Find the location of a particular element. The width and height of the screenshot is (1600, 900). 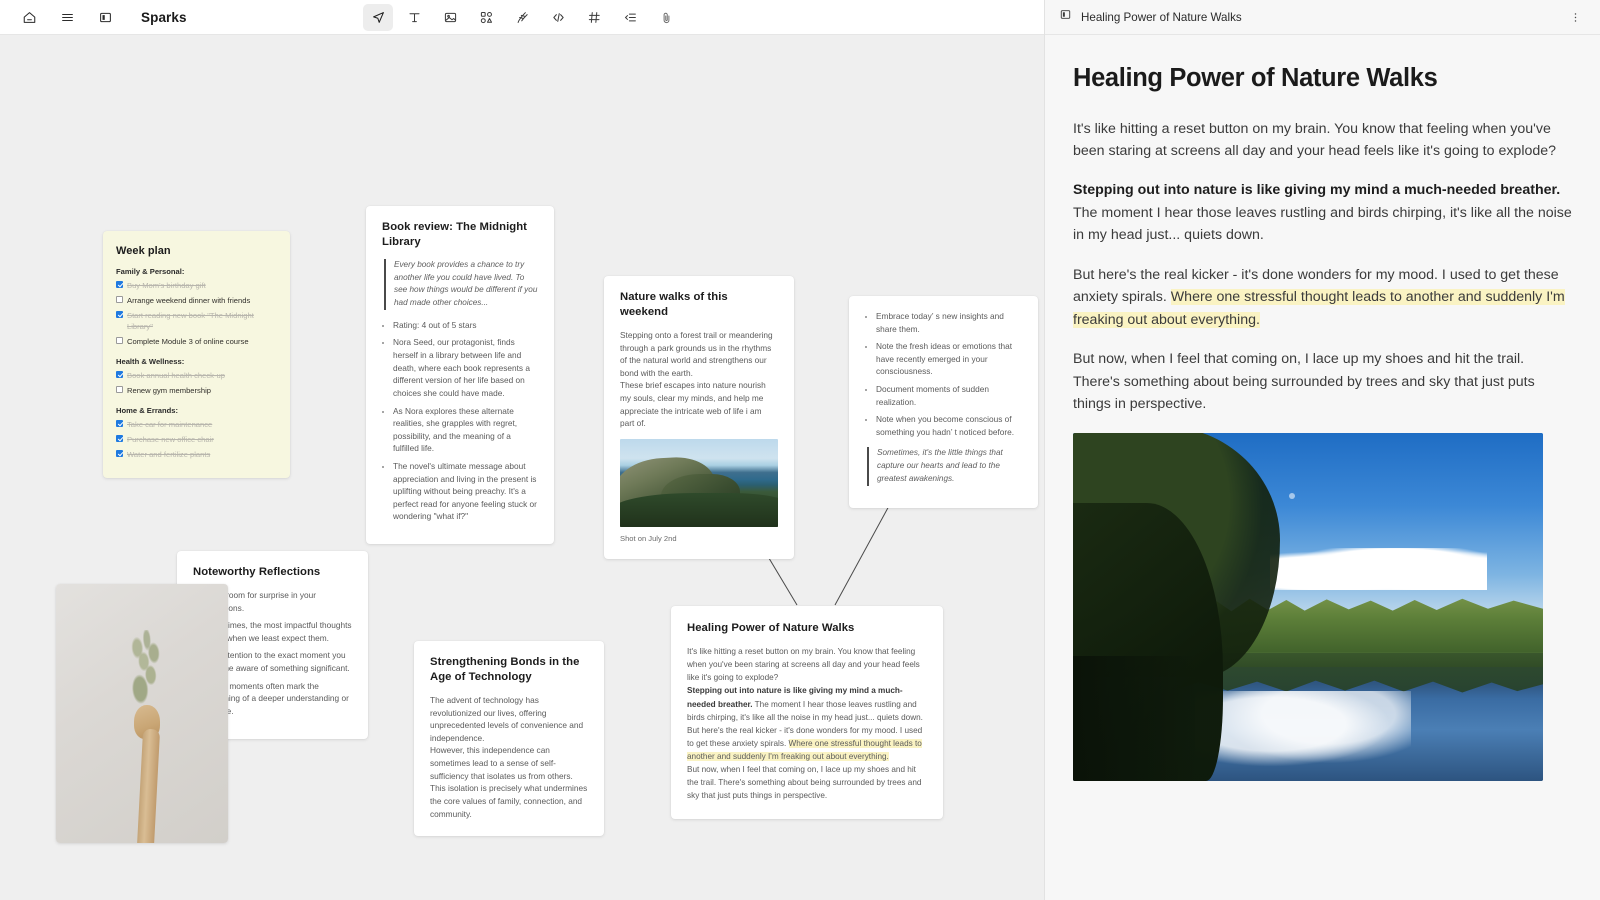

card-photo is located at coordinates (142, 713).